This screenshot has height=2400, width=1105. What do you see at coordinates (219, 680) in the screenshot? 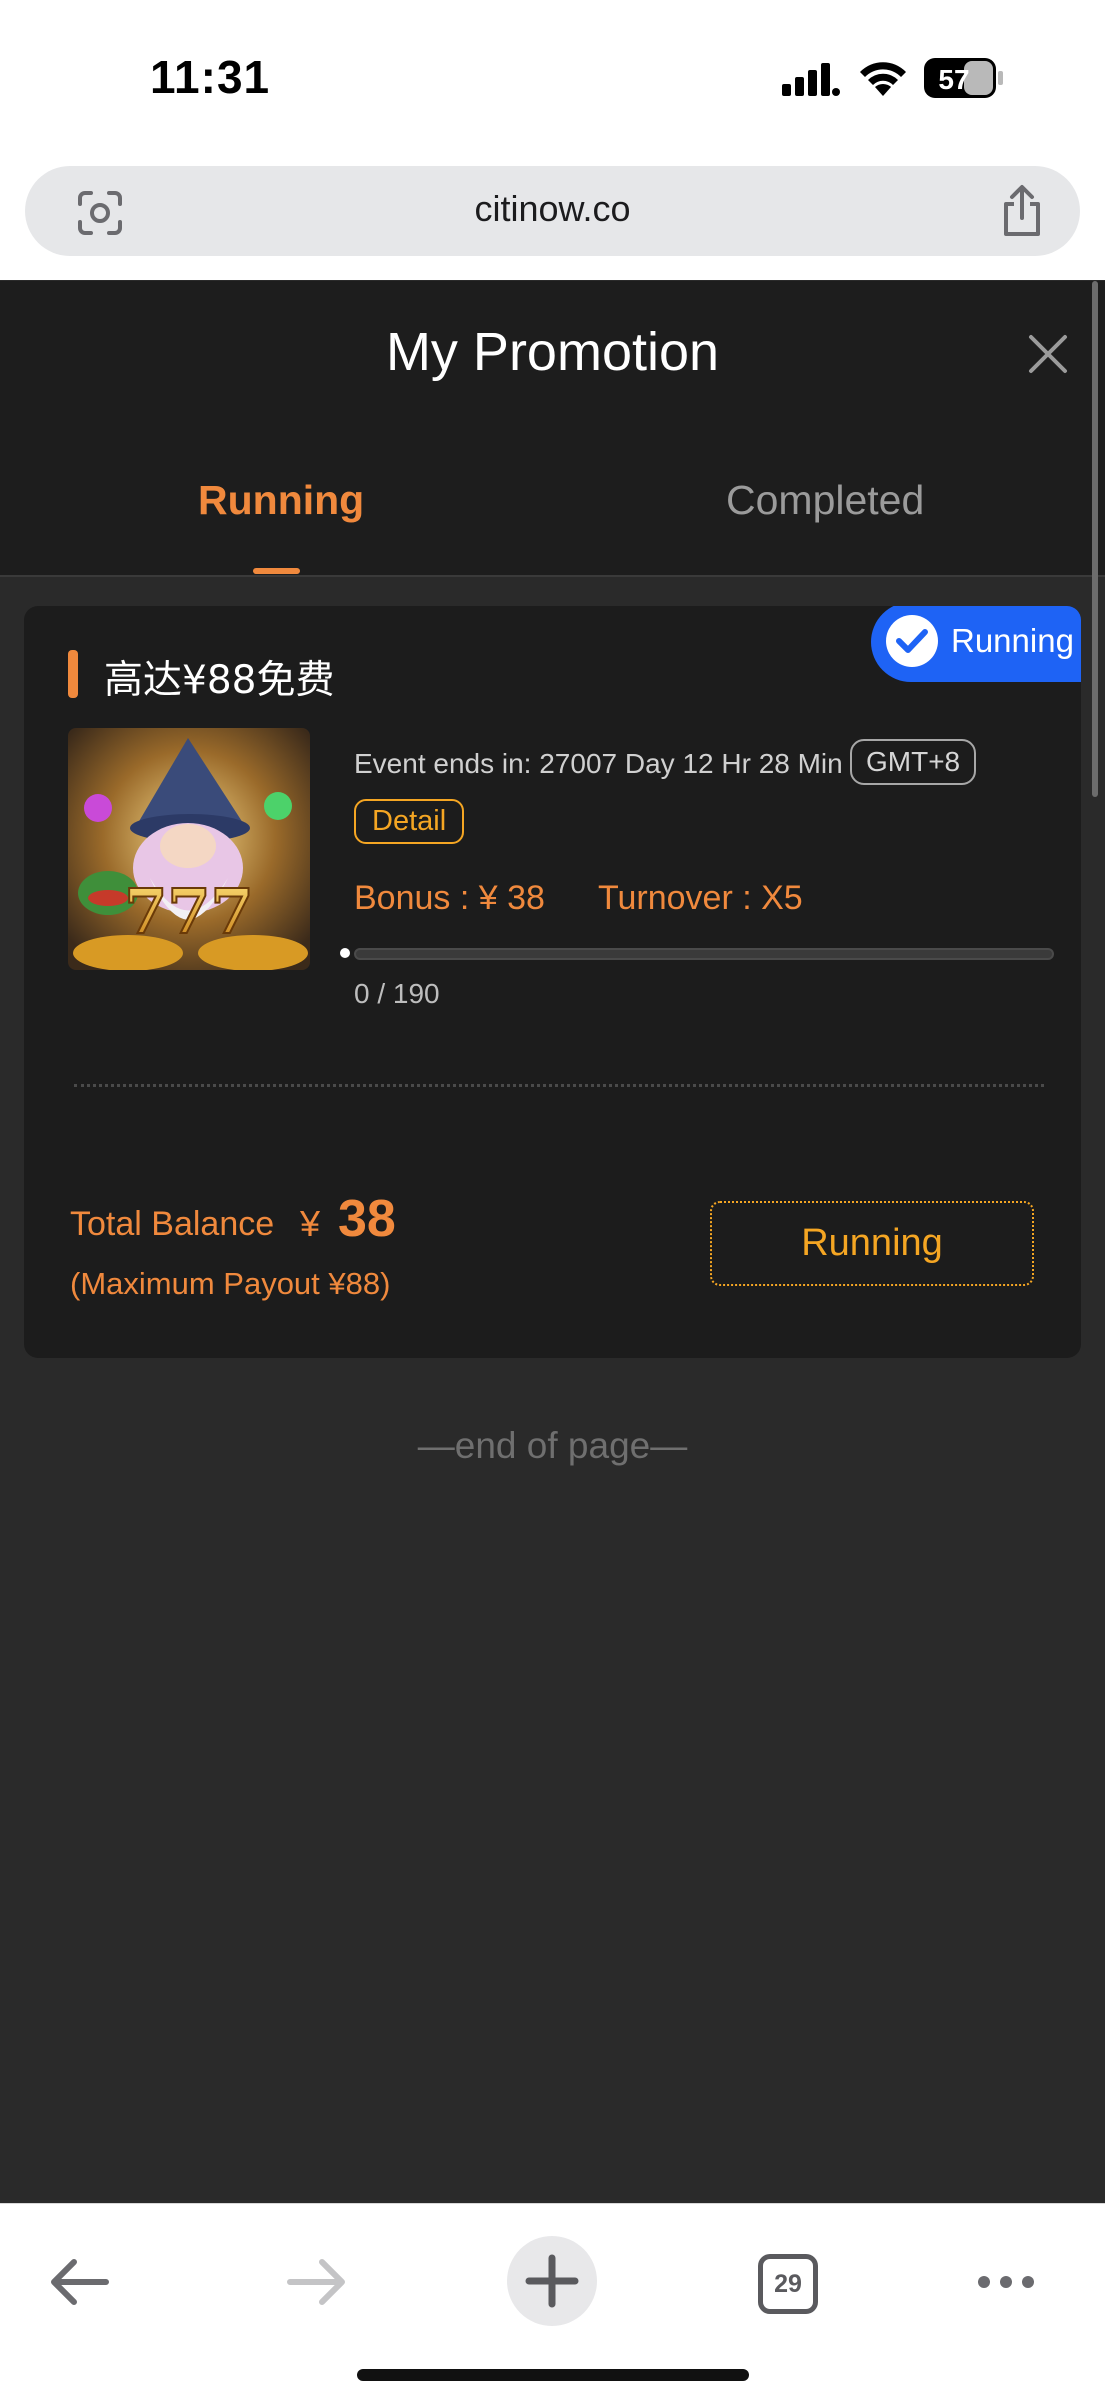
I see `promotion-title: 高达¥88免费` at bounding box center [219, 680].